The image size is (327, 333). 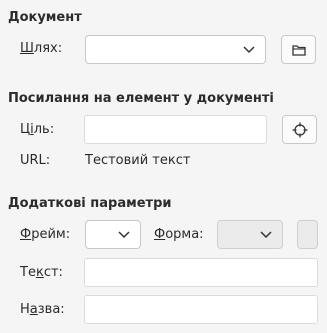 I want to click on frame-label: Фрейм:, so click(x=45, y=234).